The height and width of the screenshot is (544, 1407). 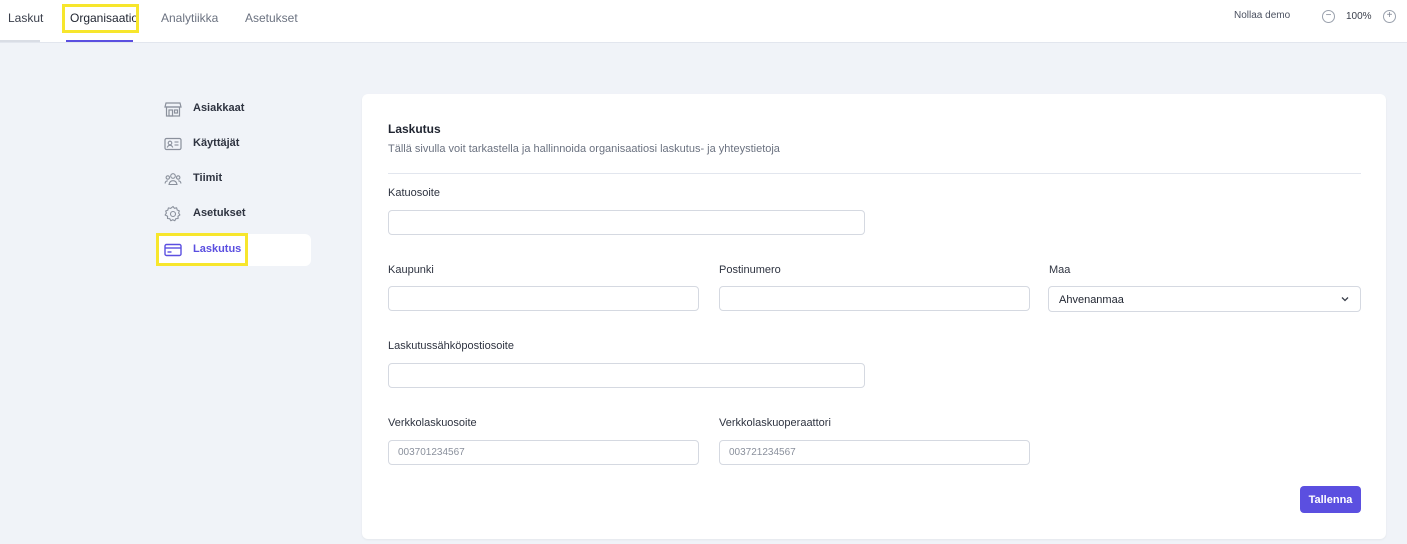 I want to click on team-icon, so click(x=173, y=179).